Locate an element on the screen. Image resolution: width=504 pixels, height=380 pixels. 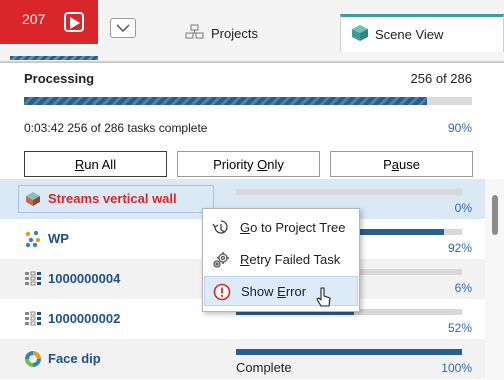
play-icon is located at coordinates (74, 22).